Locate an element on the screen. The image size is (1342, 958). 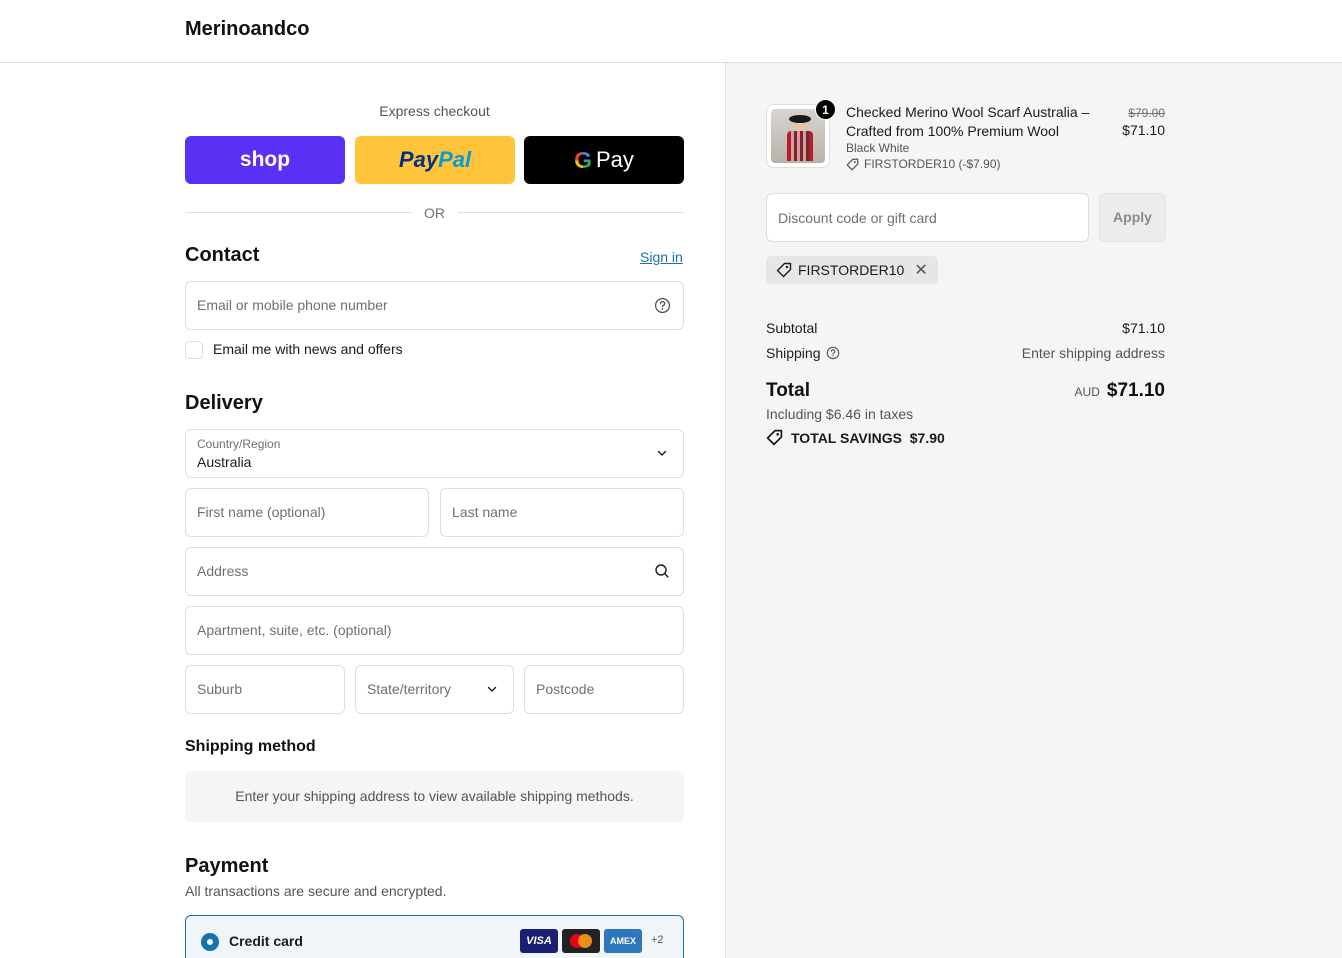
credit-card-label: Credit card is located at coordinates (266, 941).